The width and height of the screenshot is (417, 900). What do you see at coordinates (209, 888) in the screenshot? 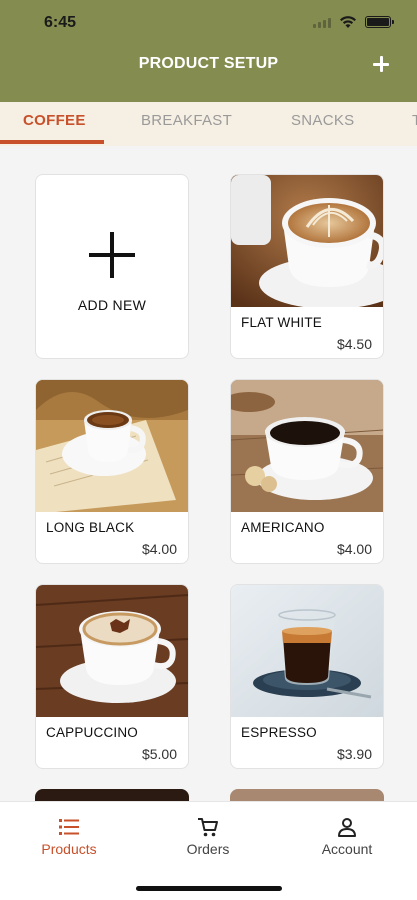
I see `home-indicator` at bounding box center [209, 888].